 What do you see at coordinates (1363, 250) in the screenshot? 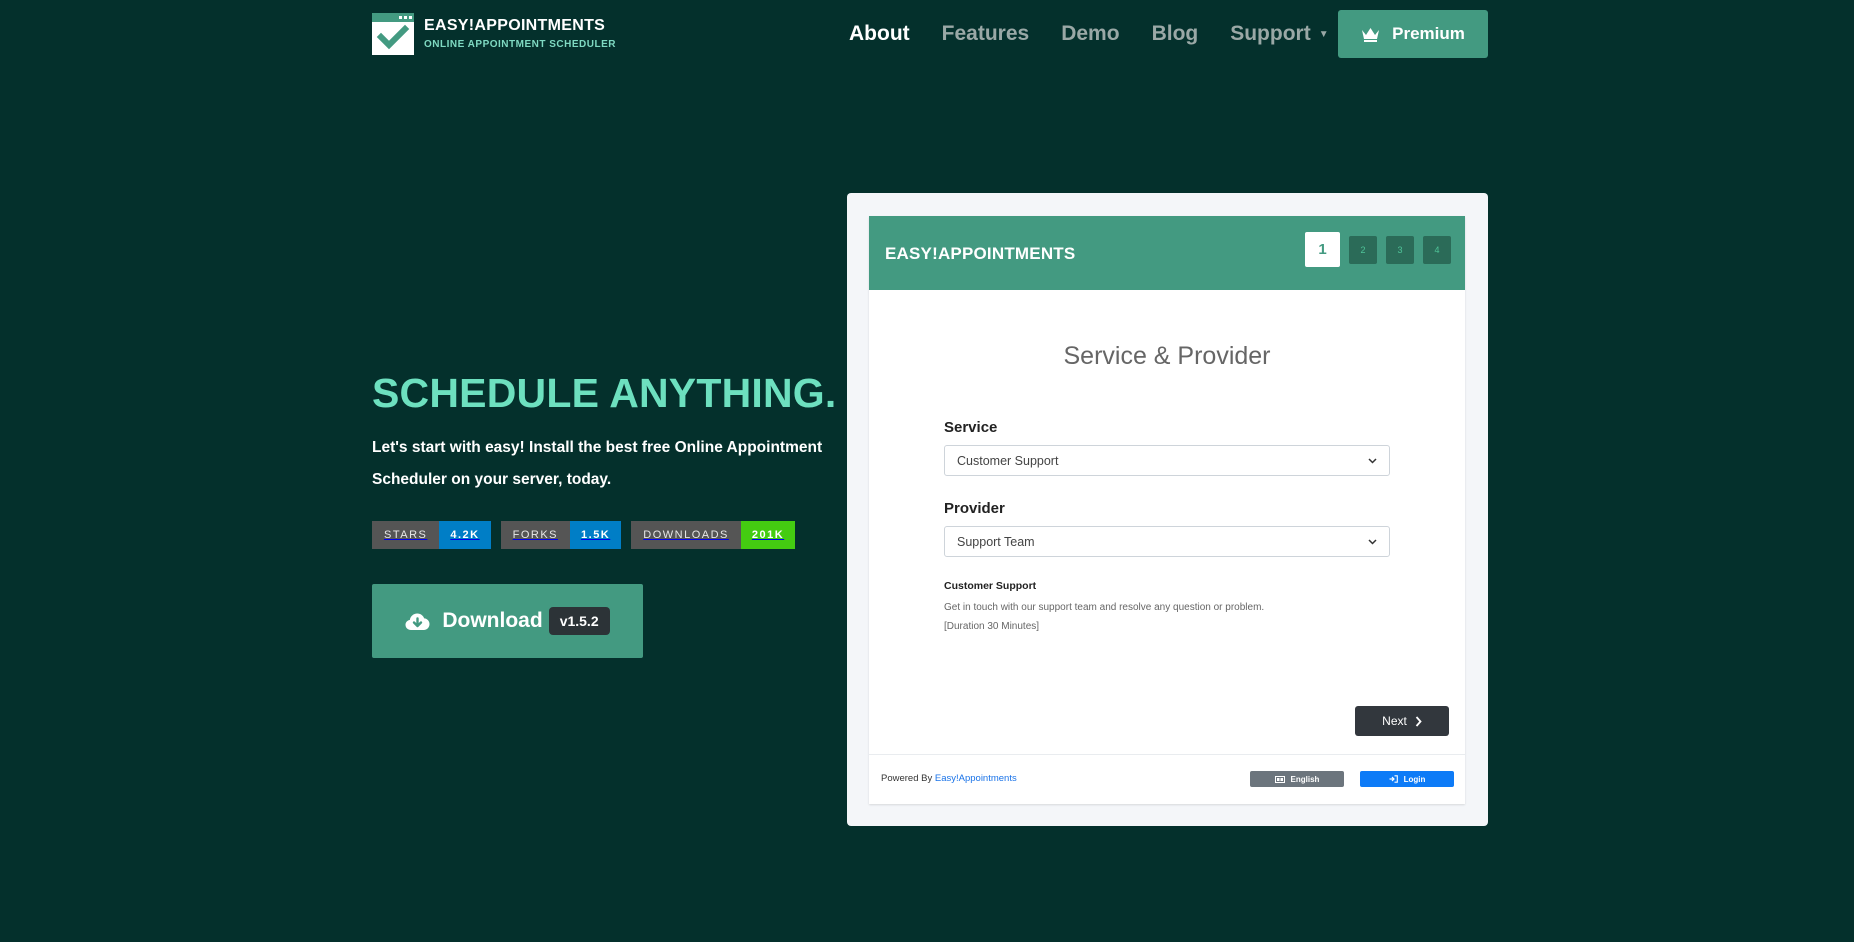
I see `step-2: 2` at bounding box center [1363, 250].